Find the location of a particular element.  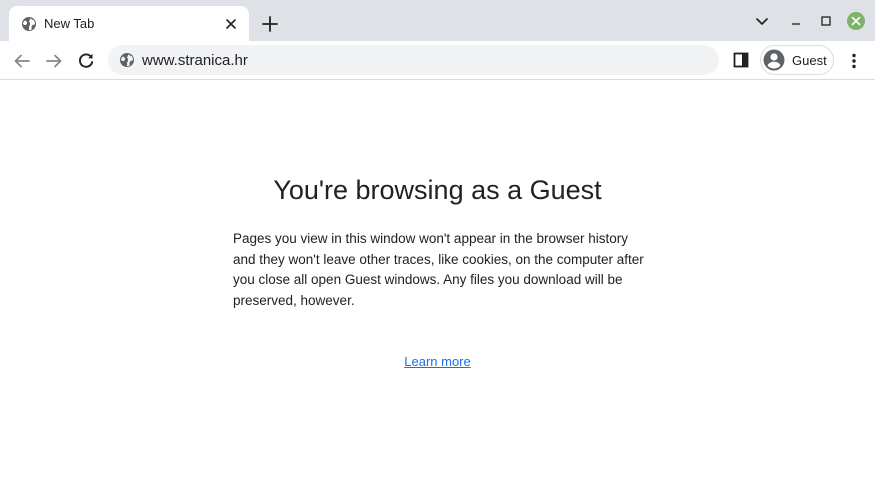

learn-more-container: Learn more is located at coordinates (437, 361).